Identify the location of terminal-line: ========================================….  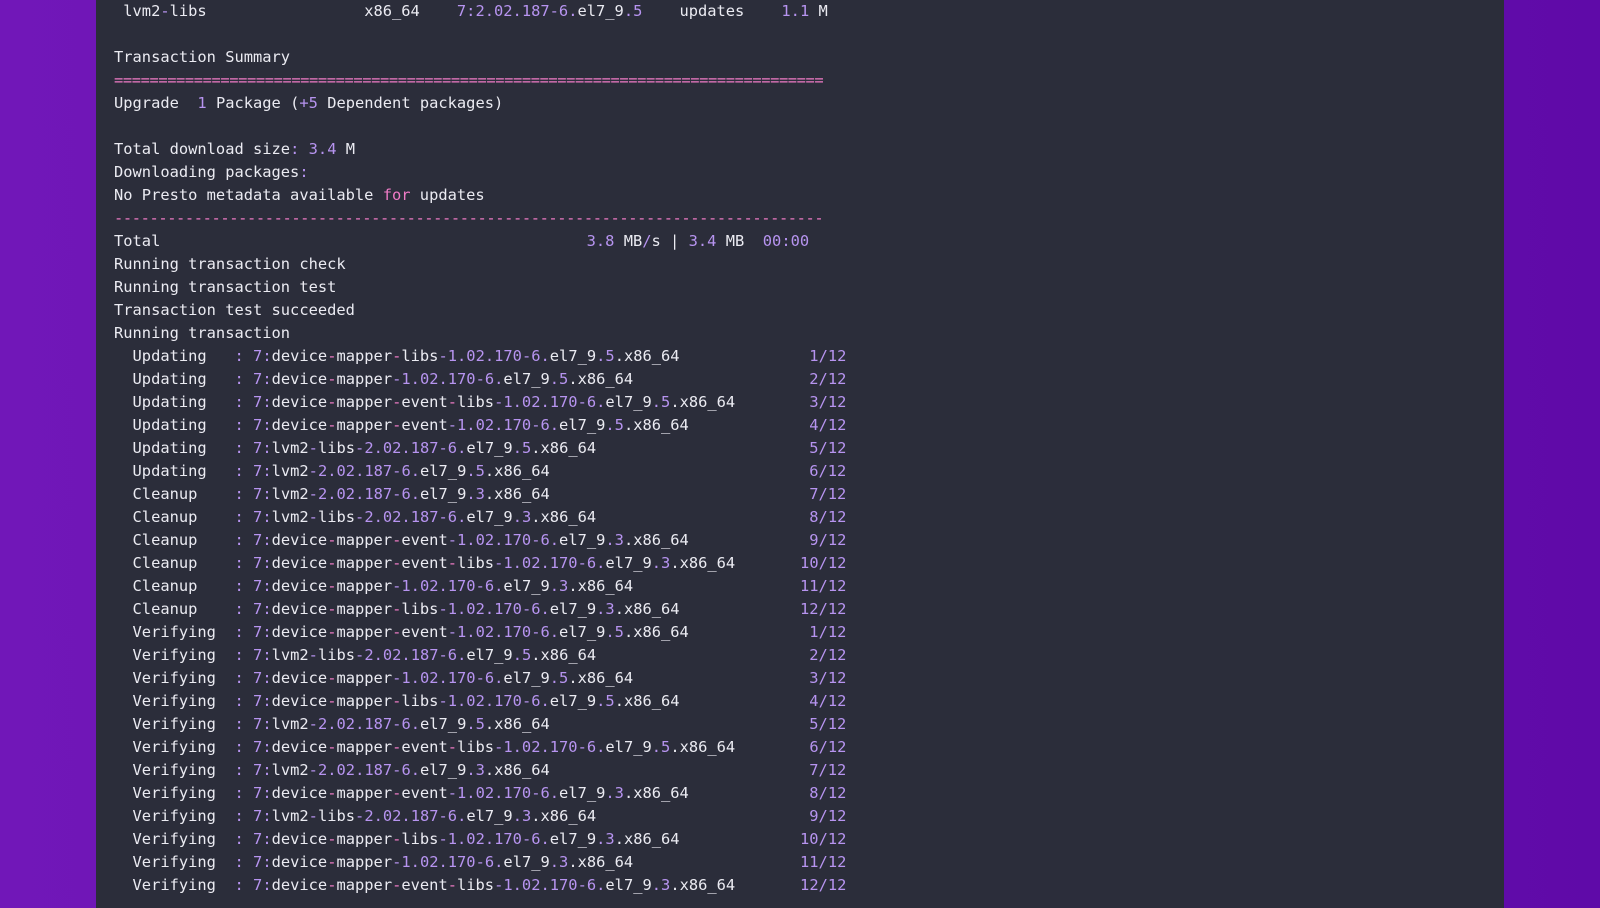
(469, 80).